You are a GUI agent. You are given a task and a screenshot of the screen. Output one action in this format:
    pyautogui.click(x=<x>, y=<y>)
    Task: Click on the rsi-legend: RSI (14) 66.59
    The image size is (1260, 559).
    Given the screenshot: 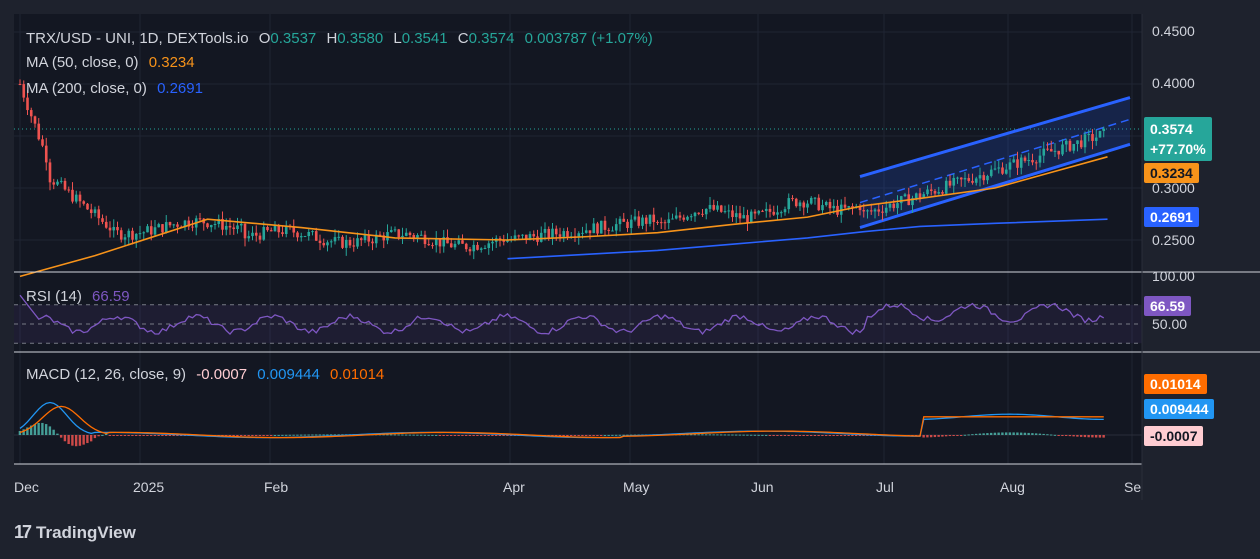 What is the action you would take?
    pyautogui.click(x=81, y=297)
    